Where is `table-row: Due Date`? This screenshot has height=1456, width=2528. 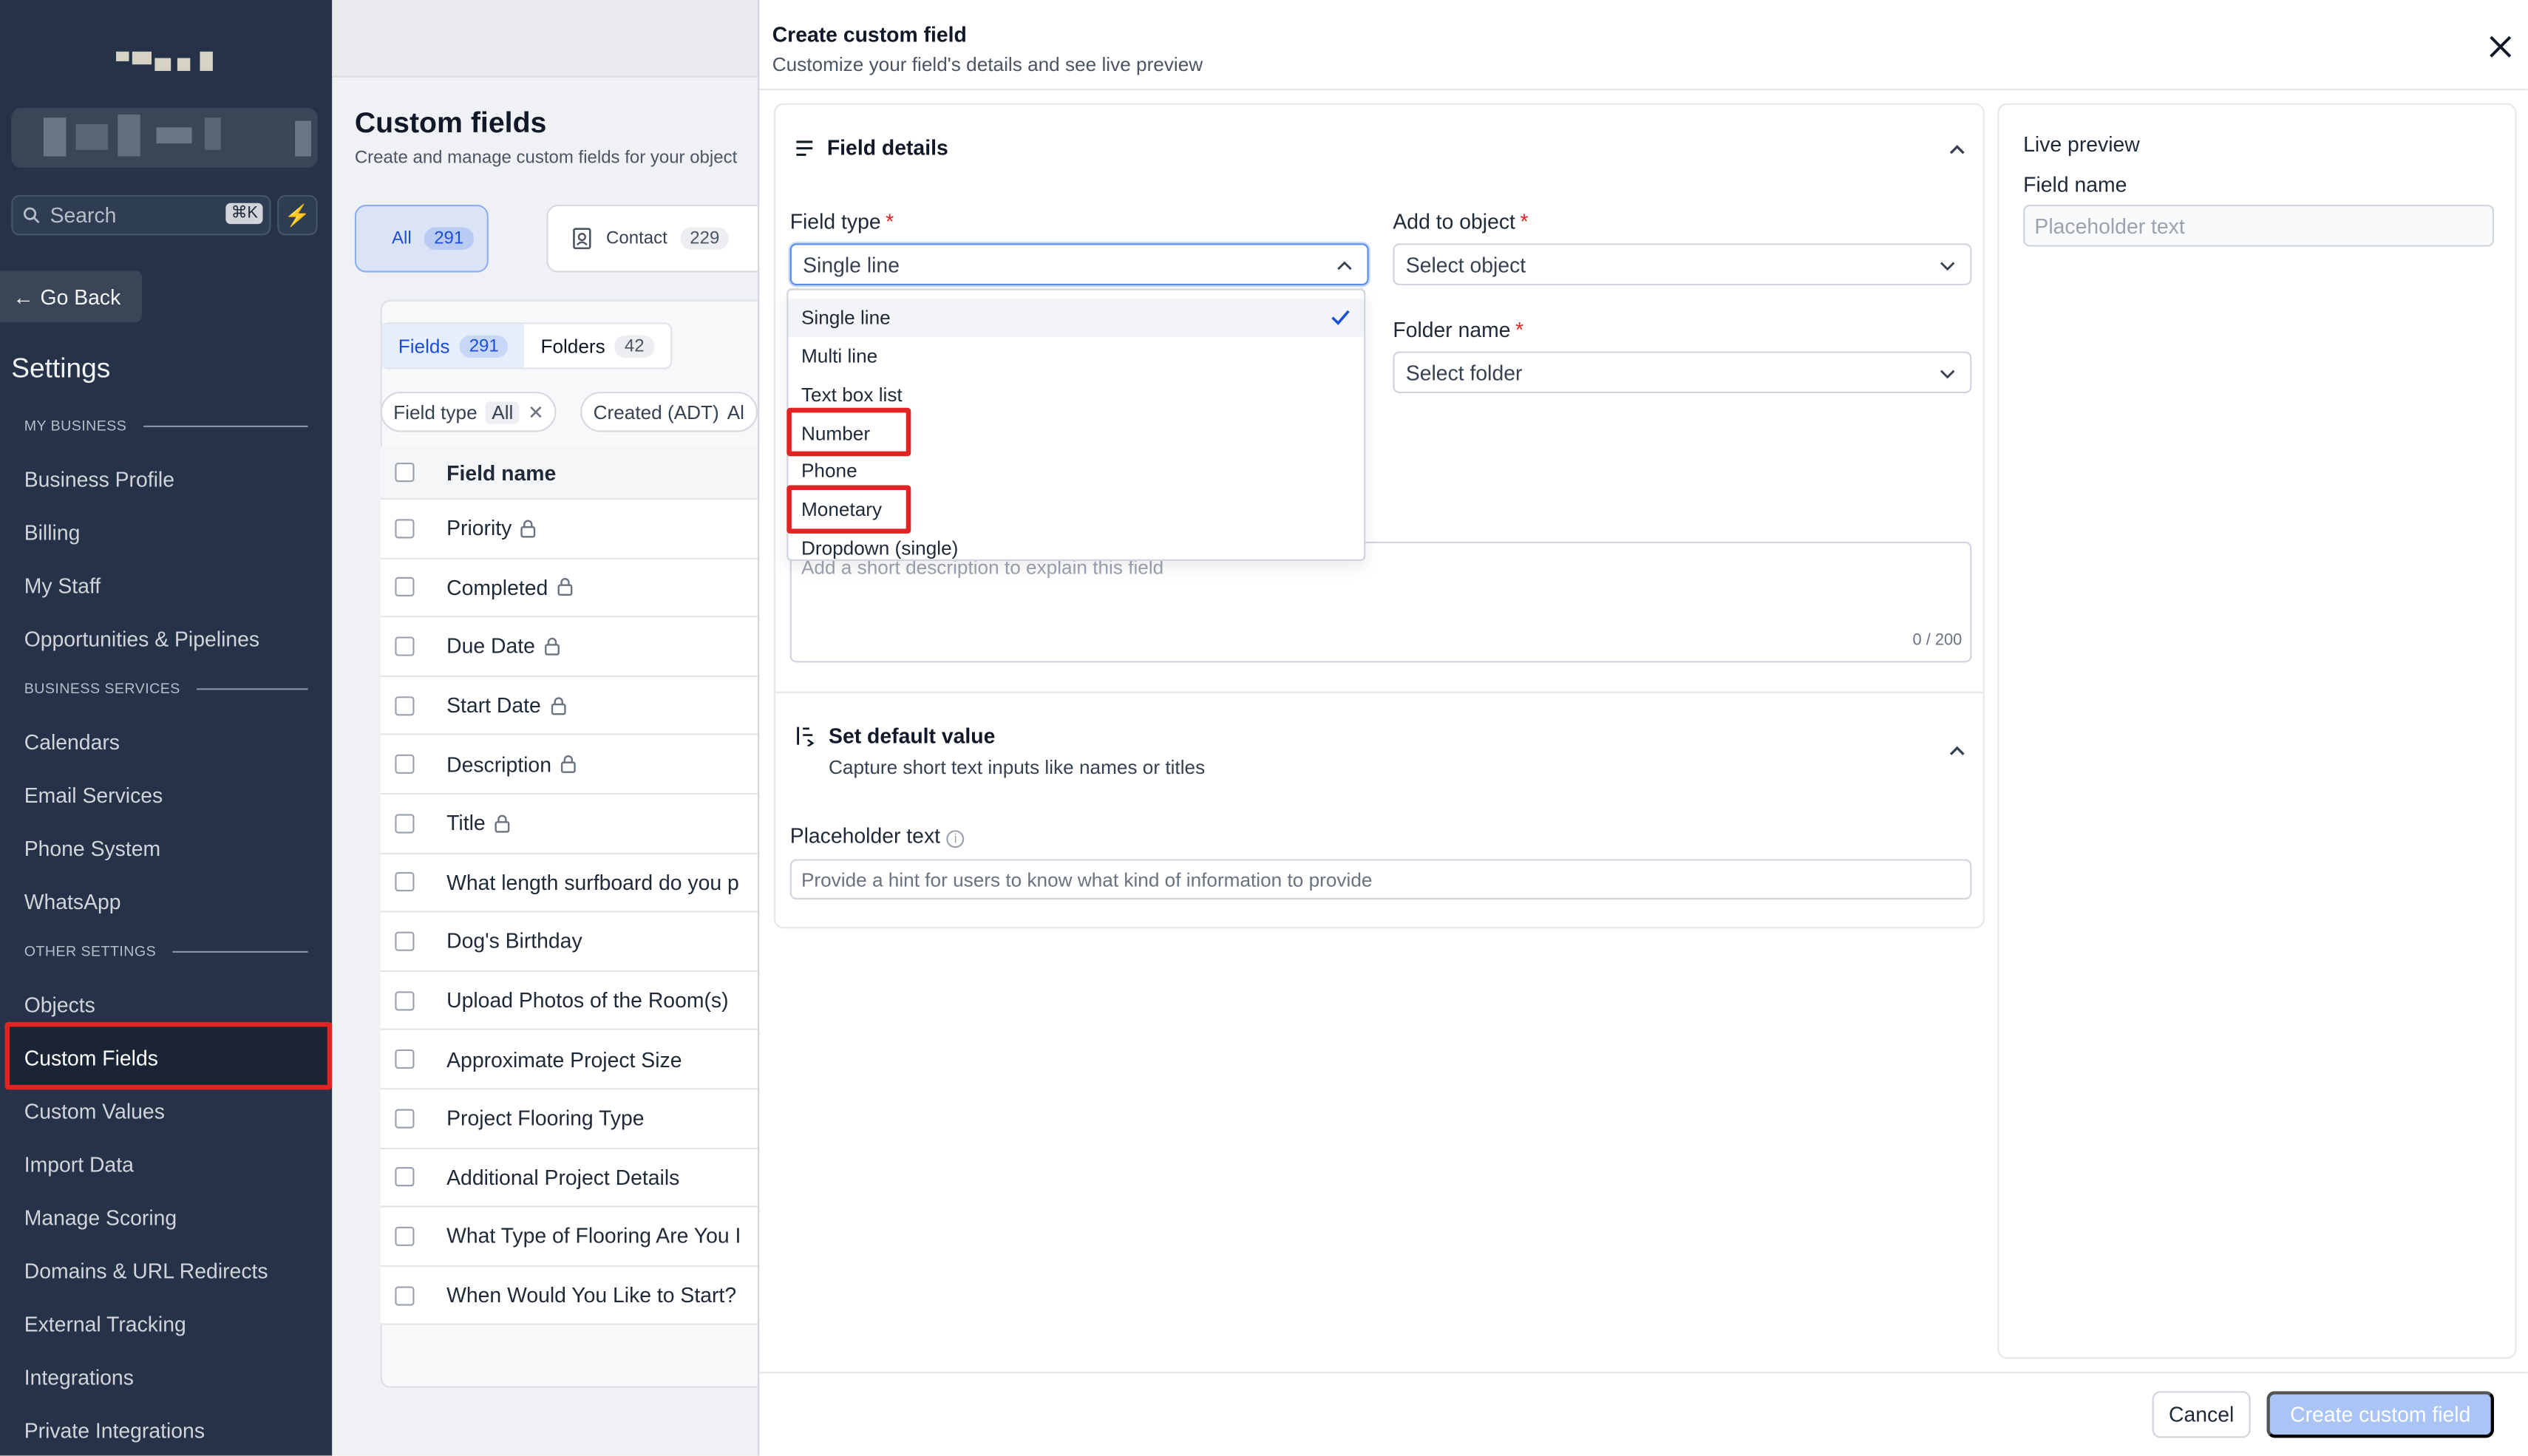 table-row: Due Date is located at coordinates (569, 647).